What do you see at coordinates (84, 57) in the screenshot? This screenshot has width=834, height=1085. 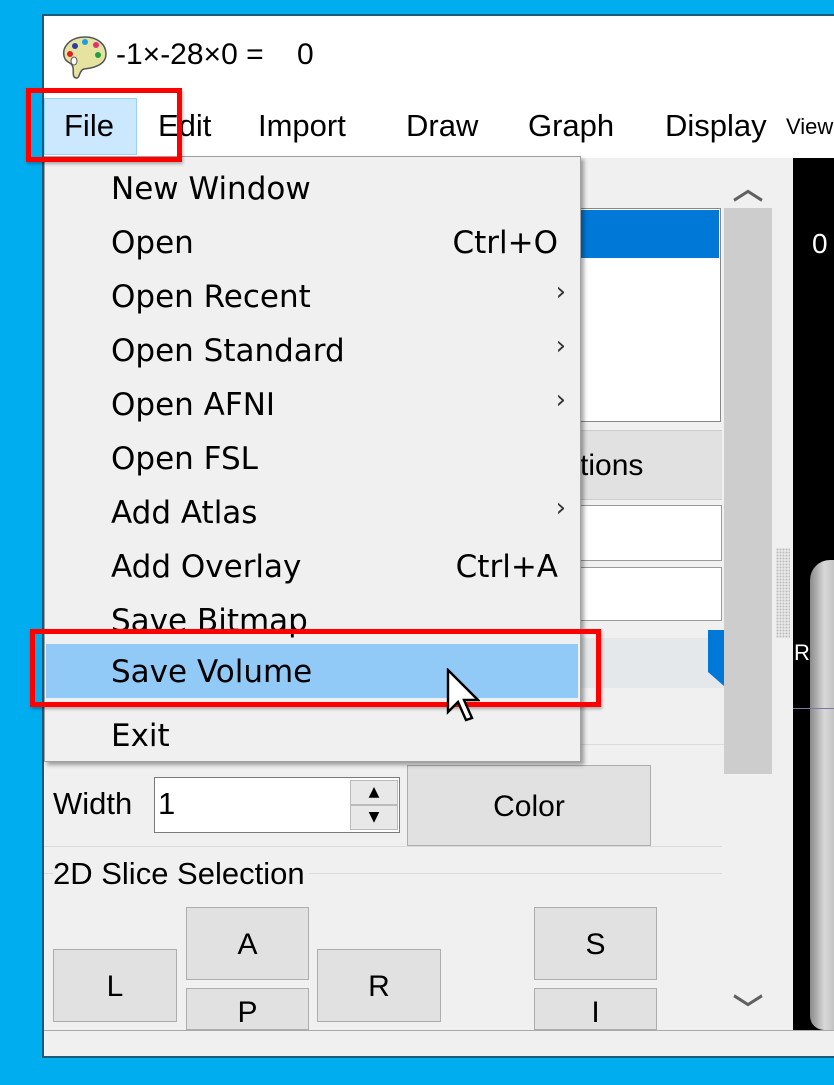 I see `palette-icon` at bounding box center [84, 57].